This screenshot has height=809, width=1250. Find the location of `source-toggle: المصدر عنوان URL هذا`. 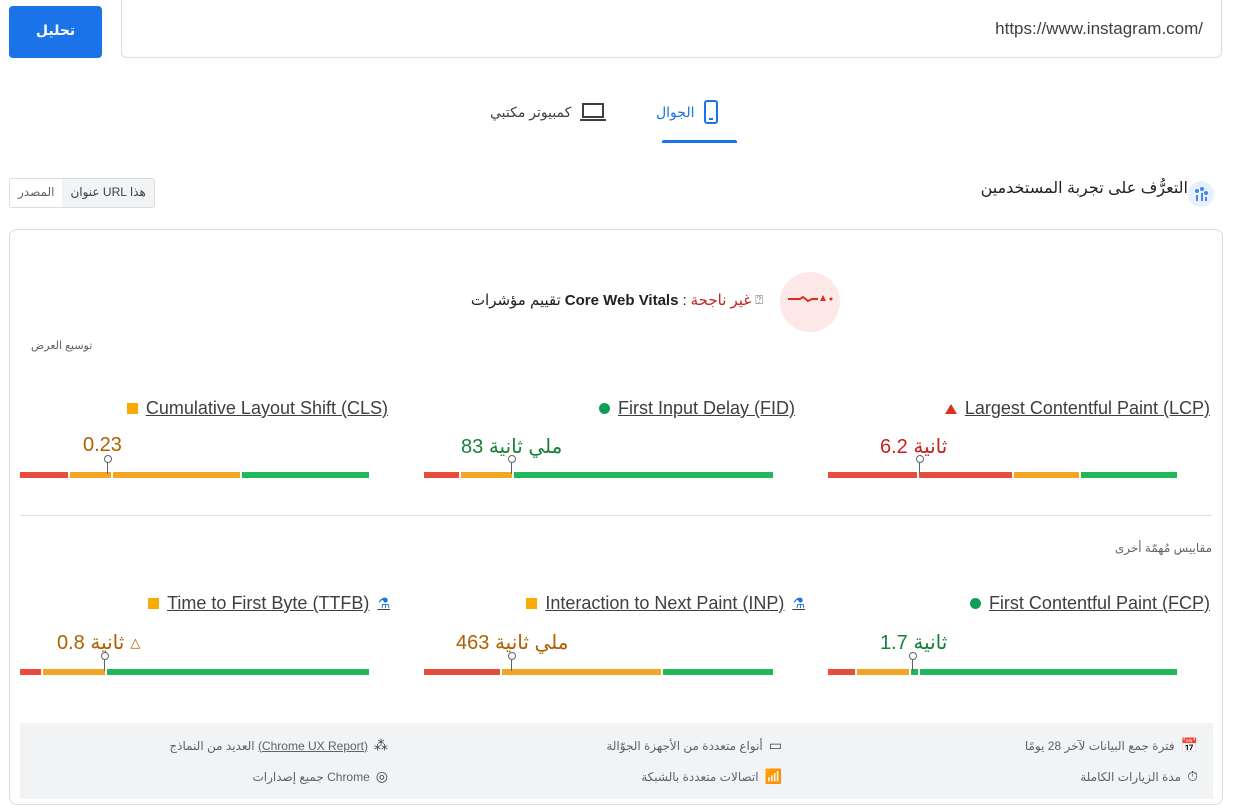

source-toggle: المصدر عنوان URL هذا is located at coordinates (82, 193).